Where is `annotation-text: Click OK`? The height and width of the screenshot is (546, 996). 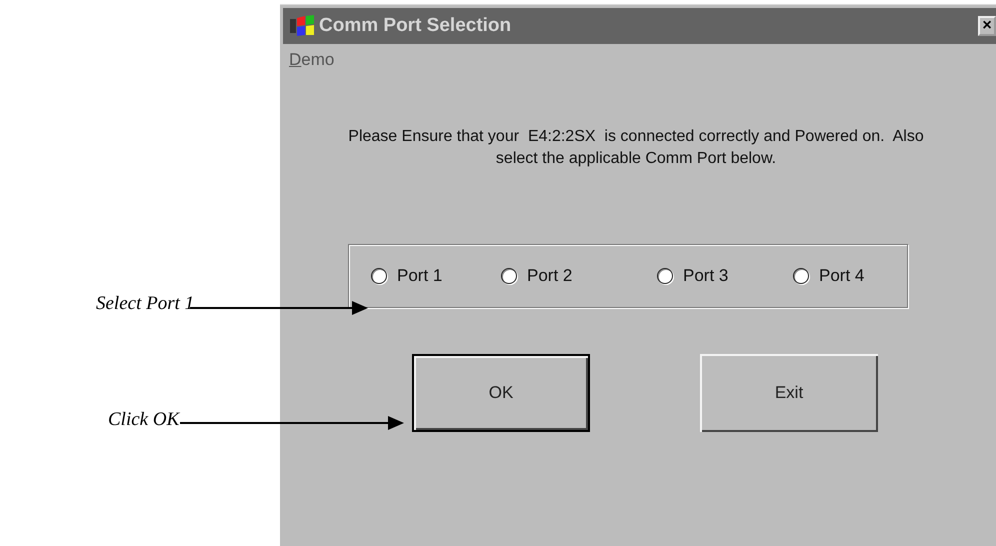
annotation-text: Click OK is located at coordinates (144, 420).